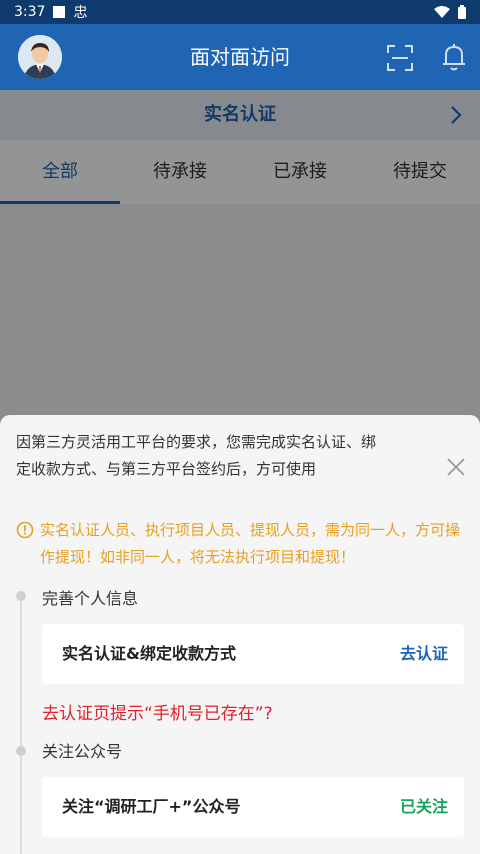 The height and width of the screenshot is (854, 480). What do you see at coordinates (157, 711) in the screenshot?
I see `phone-exists-hint-link: 去认证页提示“手机号已存在”?` at bounding box center [157, 711].